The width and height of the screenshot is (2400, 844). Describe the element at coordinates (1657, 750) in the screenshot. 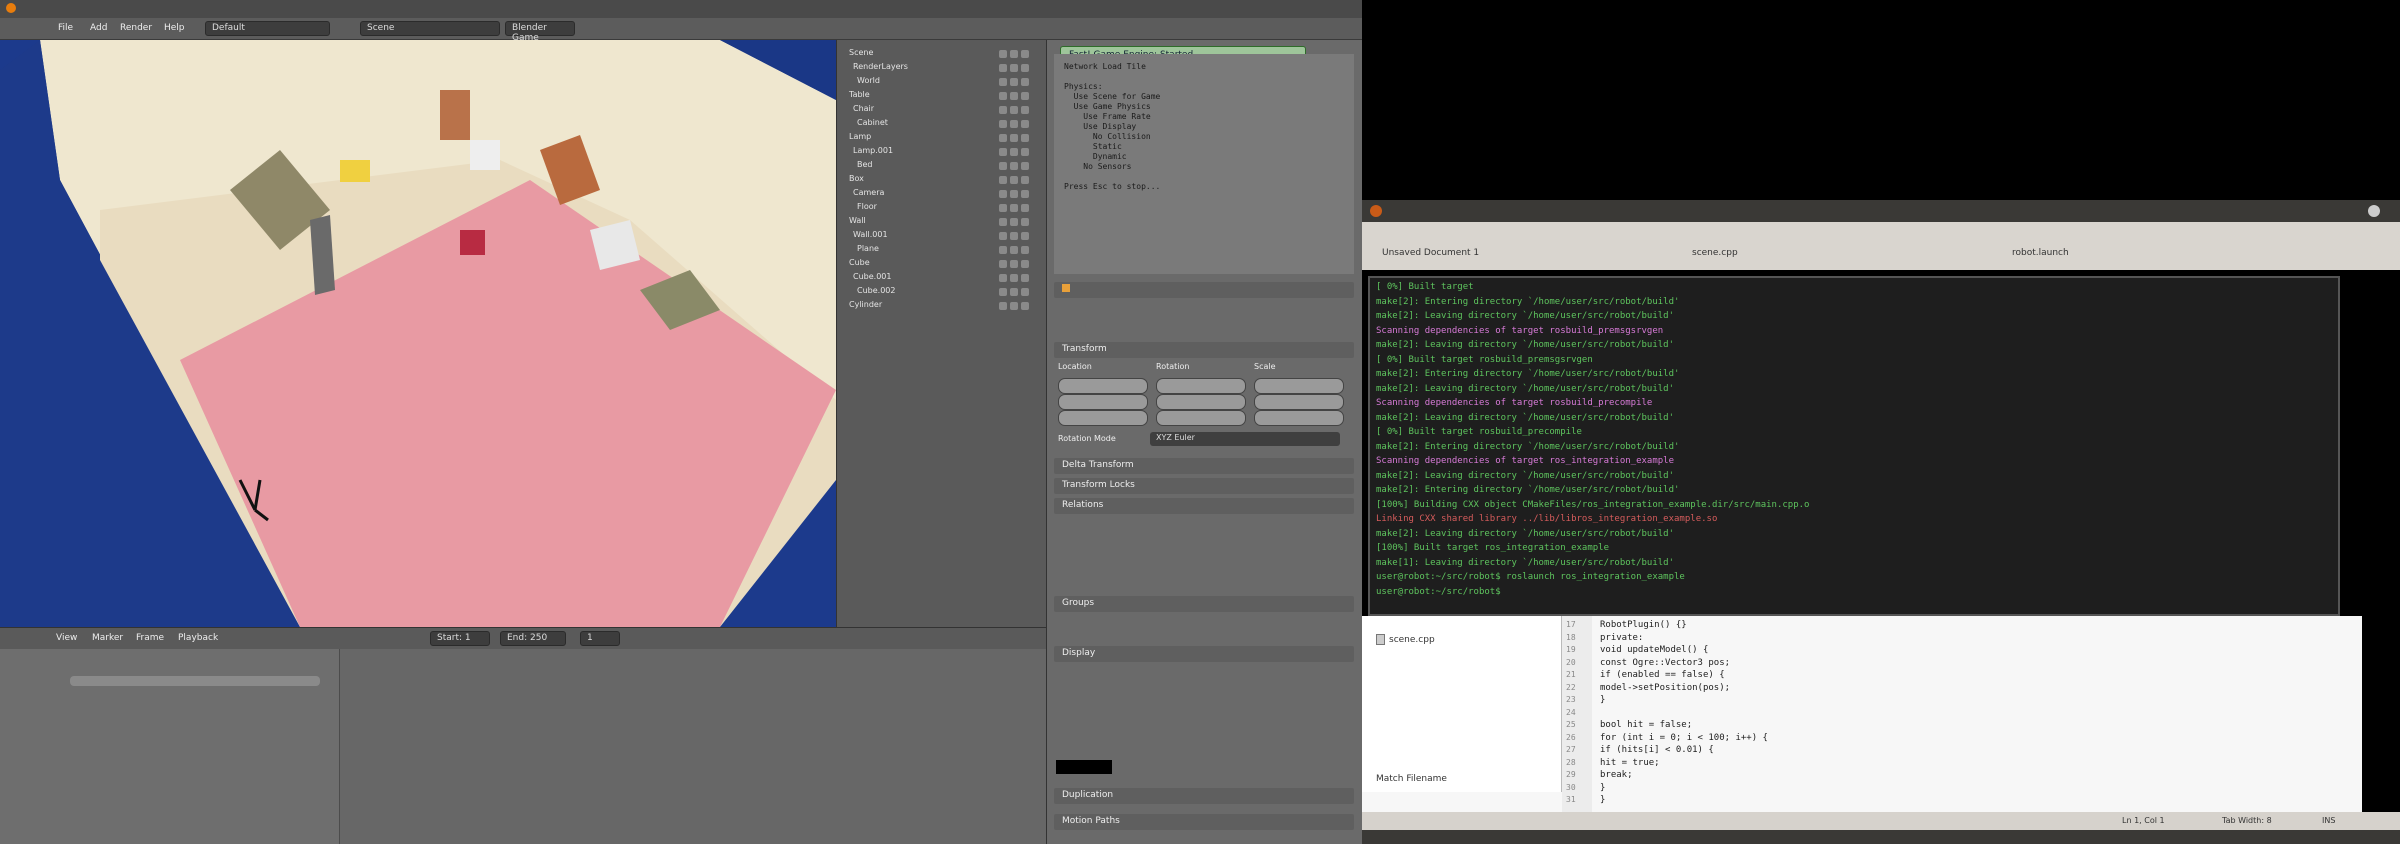

I see `code-line: if (hits[i] < 0.01) {` at that location.